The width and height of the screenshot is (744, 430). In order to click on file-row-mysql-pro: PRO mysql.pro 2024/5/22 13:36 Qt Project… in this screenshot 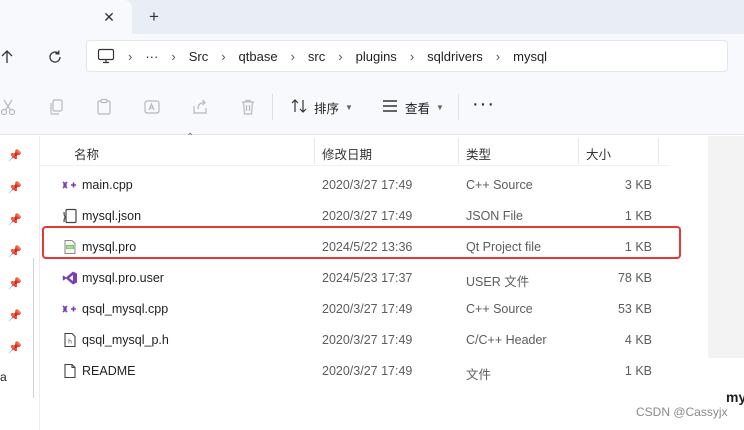, I will do `click(362, 247)`.